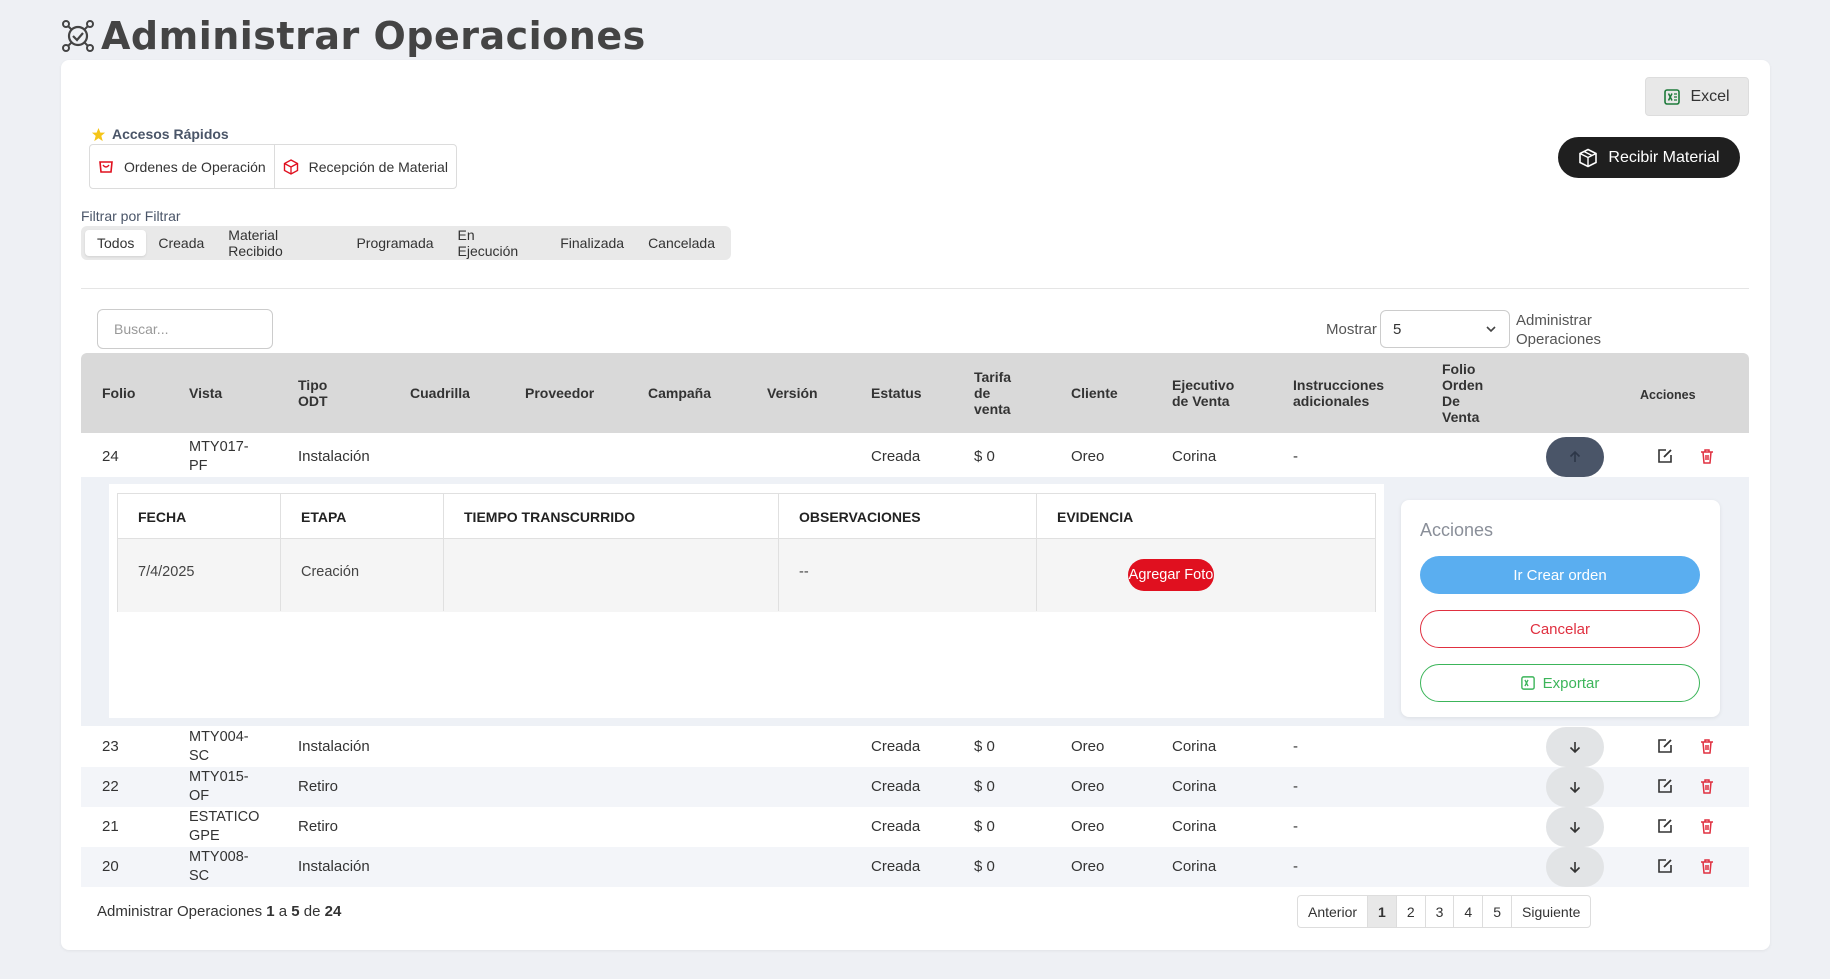  I want to click on filter-tab-finalizada: Finalizada, so click(592, 243).